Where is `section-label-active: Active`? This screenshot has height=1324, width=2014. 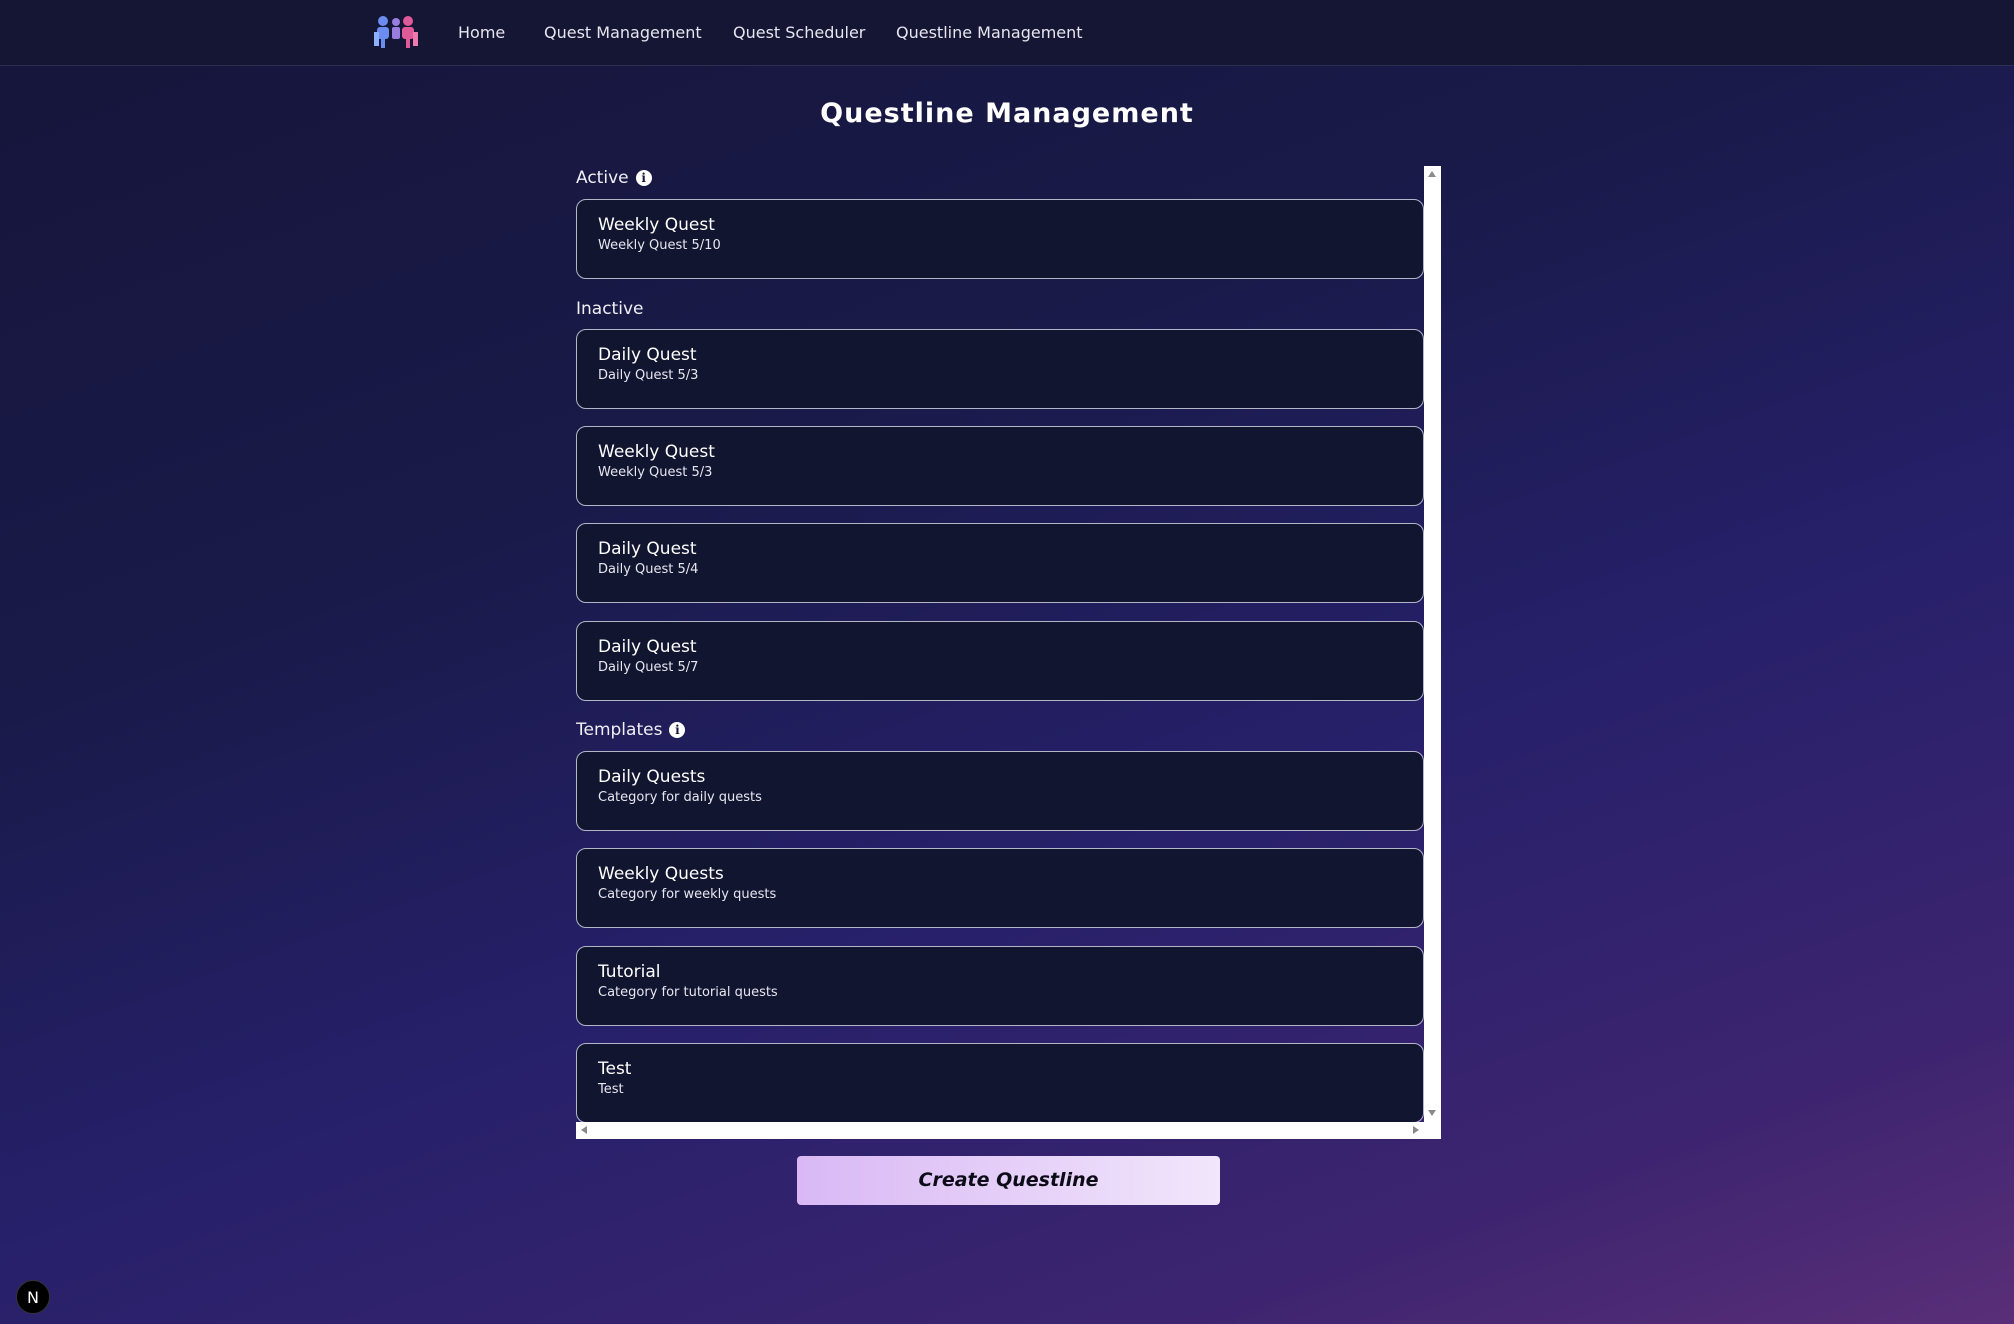
section-label-active: Active is located at coordinates (602, 178).